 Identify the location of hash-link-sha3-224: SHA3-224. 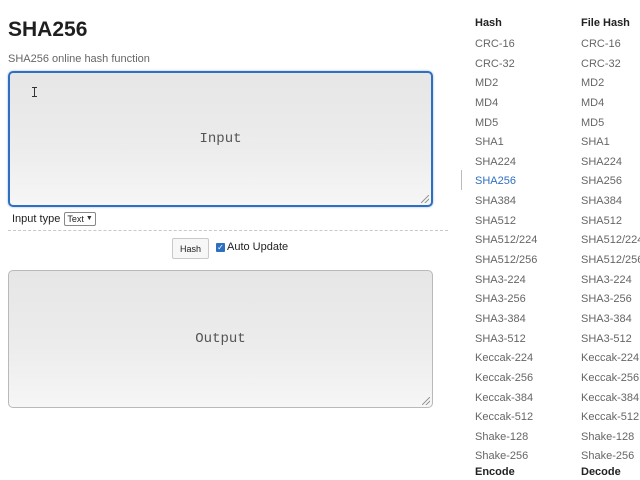
(506, 281).